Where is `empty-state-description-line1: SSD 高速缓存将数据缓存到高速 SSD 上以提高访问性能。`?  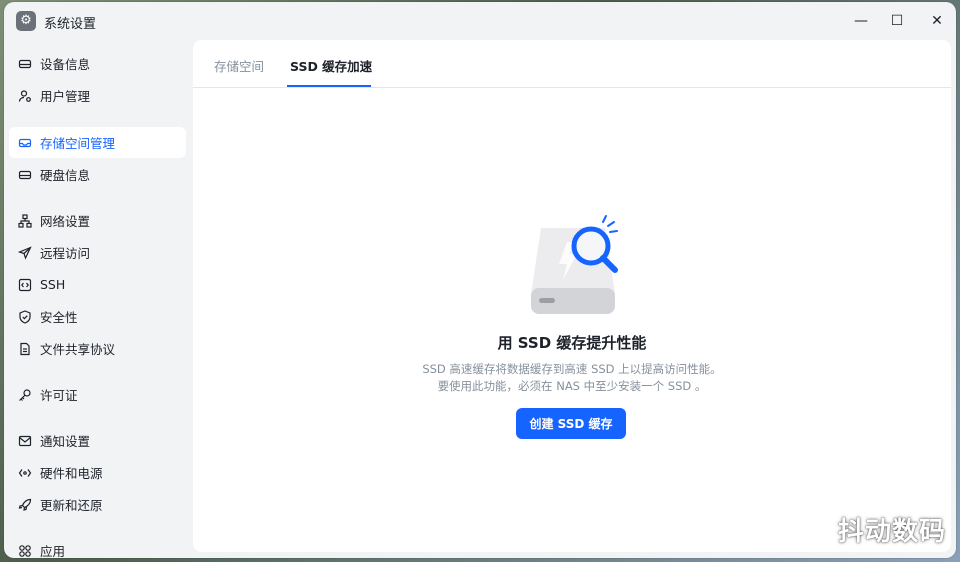
empty-state-description-line1: SSD 高速缓存将数据缓存到高速 SSD 上以提高访问性能。 is located at coordinates (572, 369).